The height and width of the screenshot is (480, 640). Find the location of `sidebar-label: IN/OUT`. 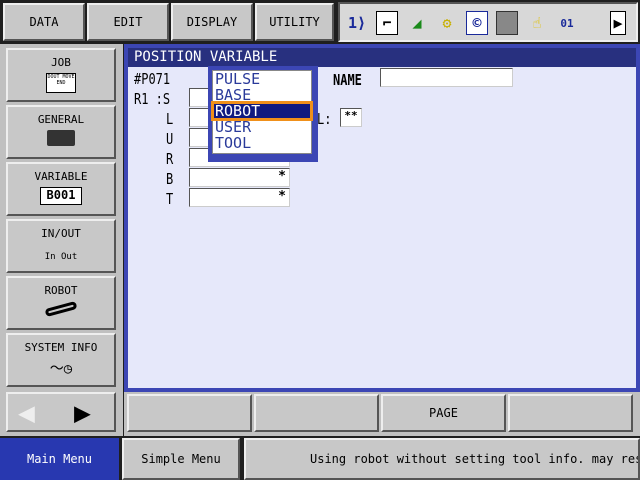

sidebar-label: IN/OUT is located at coordinates (61, 233).